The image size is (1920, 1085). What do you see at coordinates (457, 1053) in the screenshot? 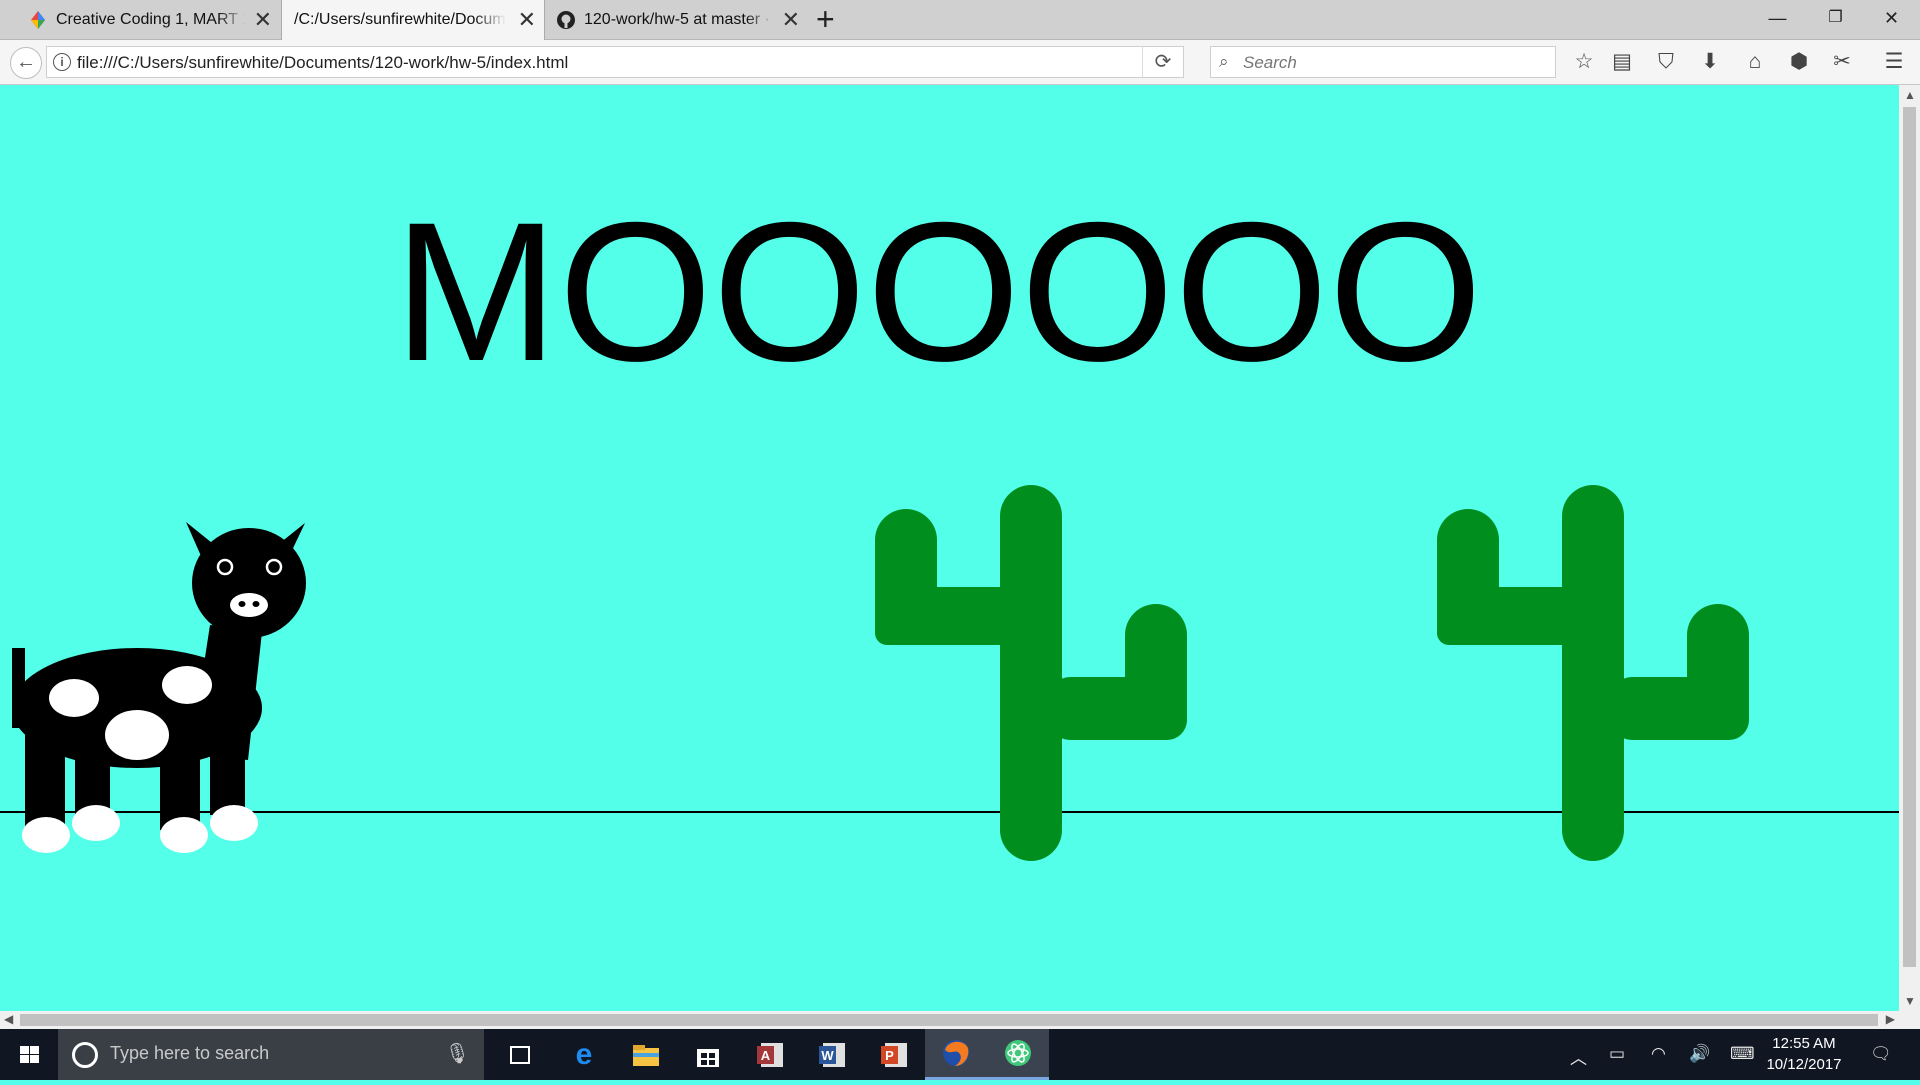
I see `microphone-icon: 🎙` at bounding box center [457, 1053].